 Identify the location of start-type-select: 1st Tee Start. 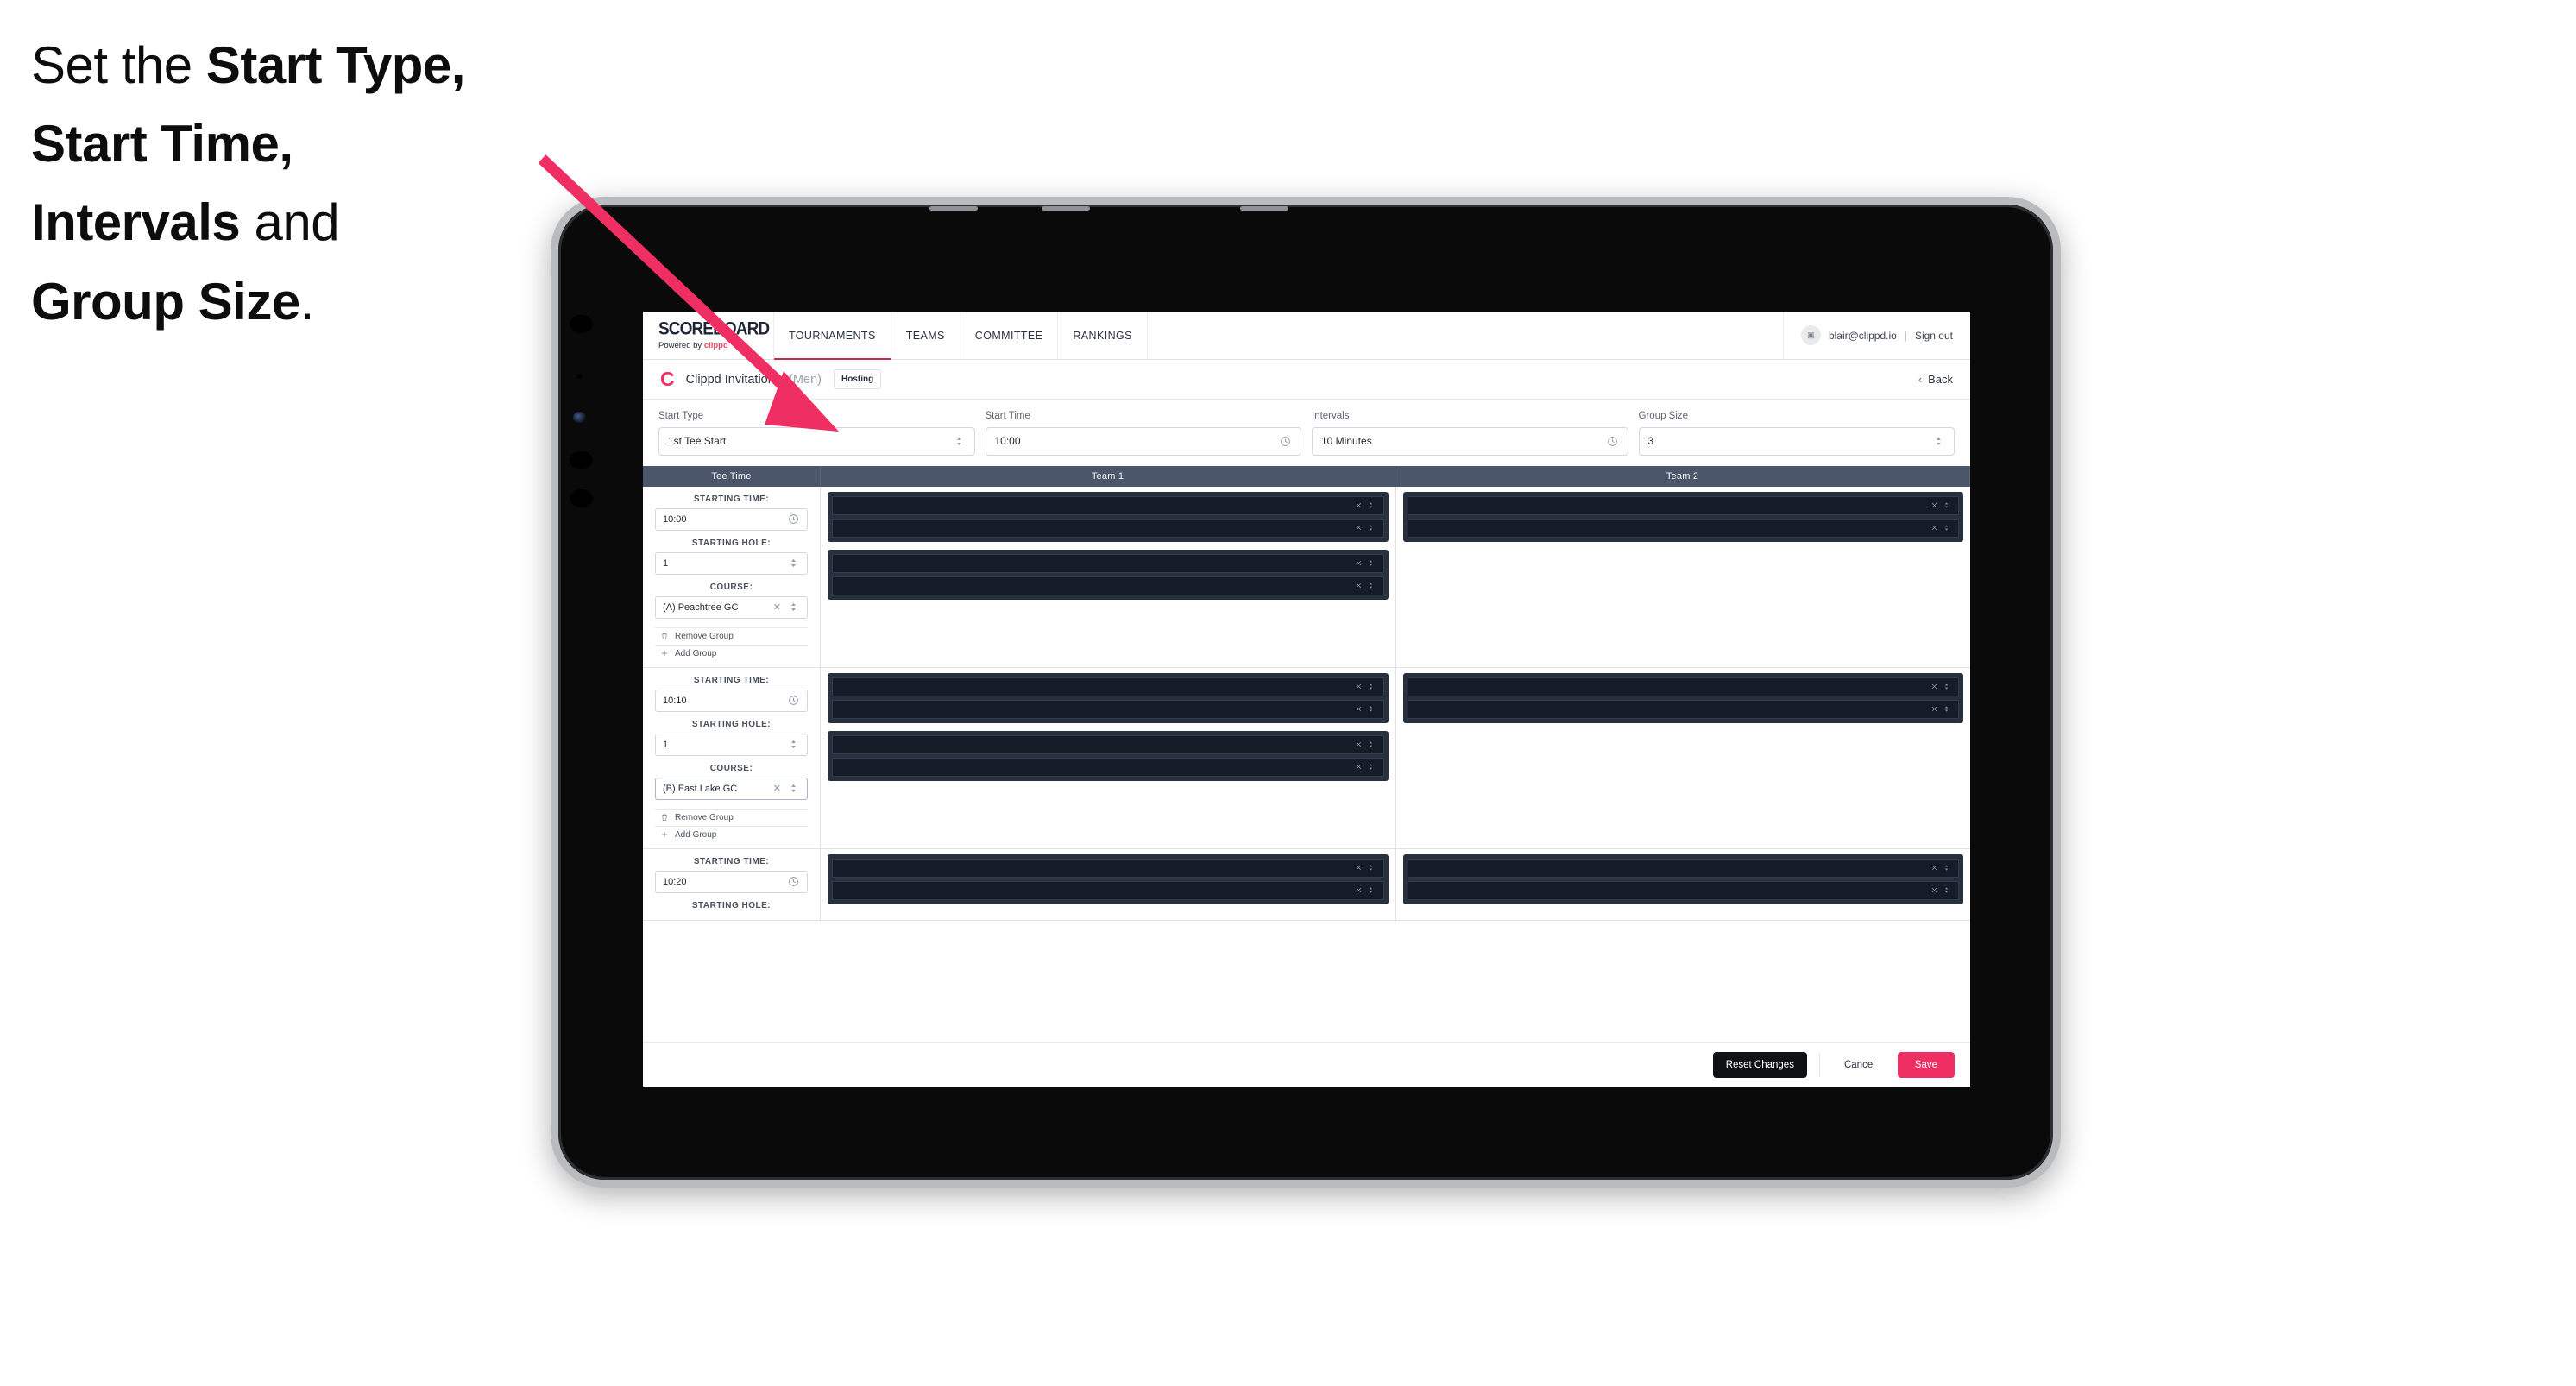
(817, 441).